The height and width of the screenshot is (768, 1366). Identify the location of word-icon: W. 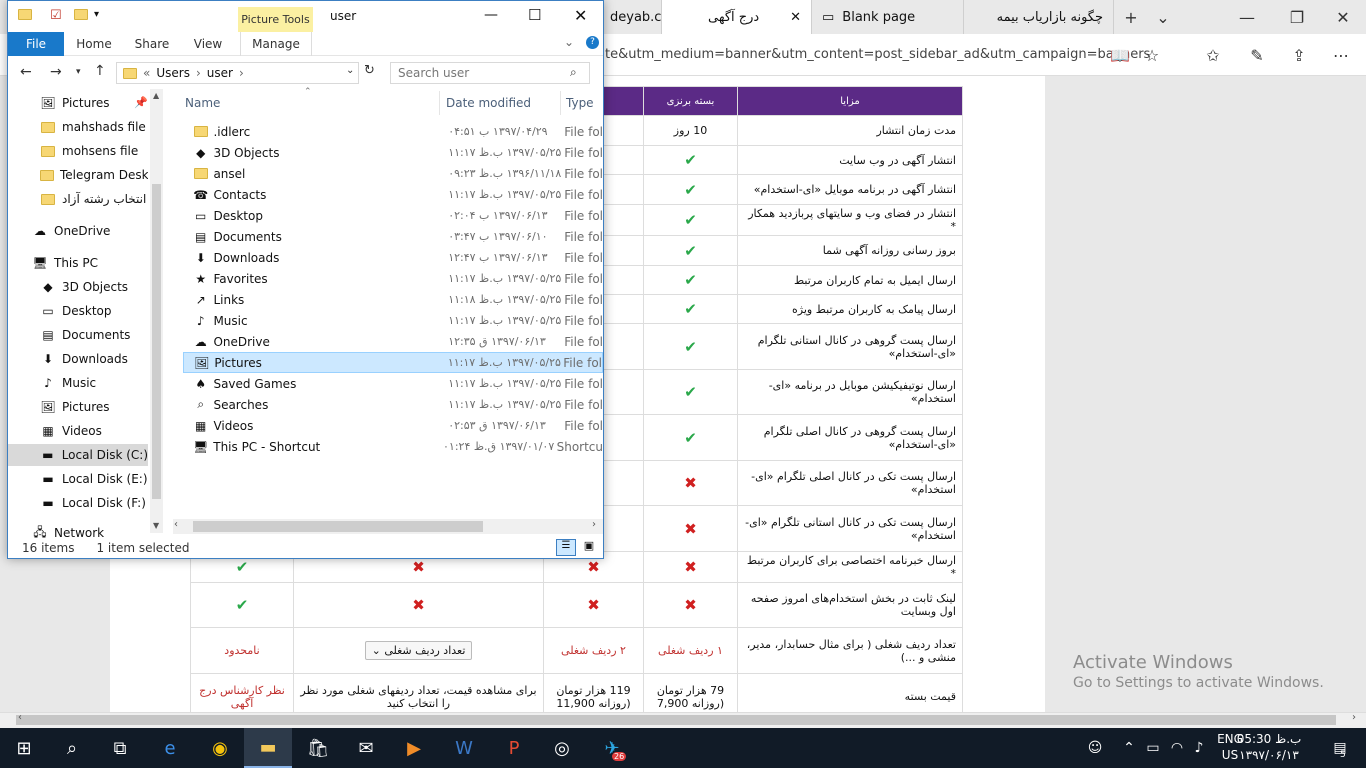
(464, 748).